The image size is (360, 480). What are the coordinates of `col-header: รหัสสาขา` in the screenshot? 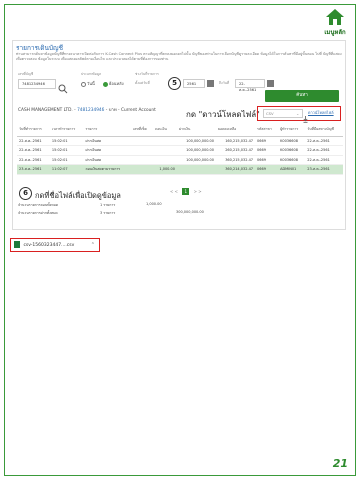 It's located at (267, 129).